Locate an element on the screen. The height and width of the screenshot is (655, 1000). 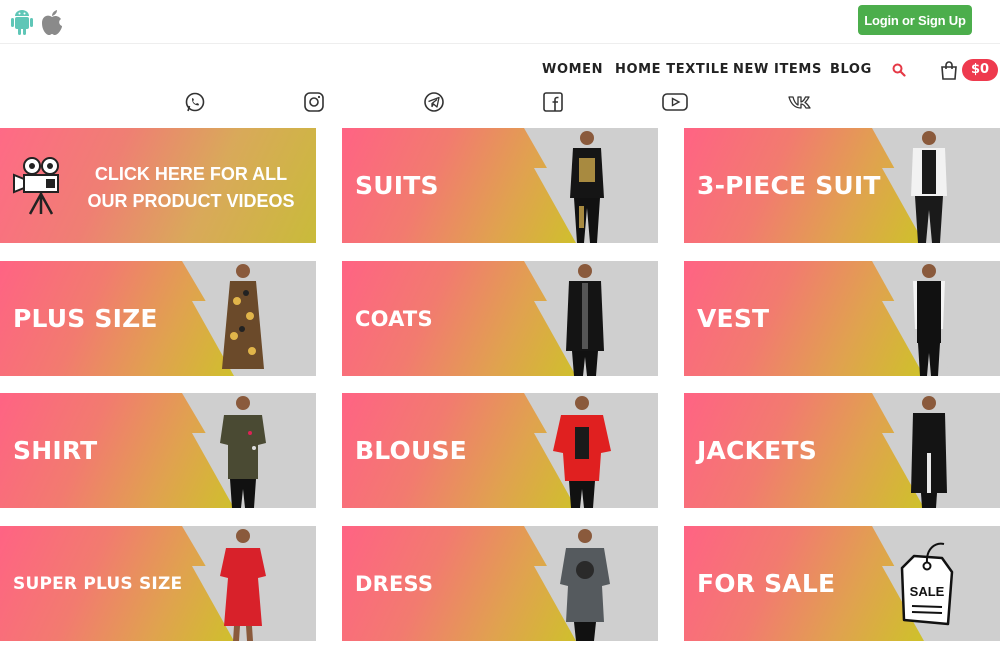
tile-label: 3-PIECE SUIT is located at coordinates (789, 185).